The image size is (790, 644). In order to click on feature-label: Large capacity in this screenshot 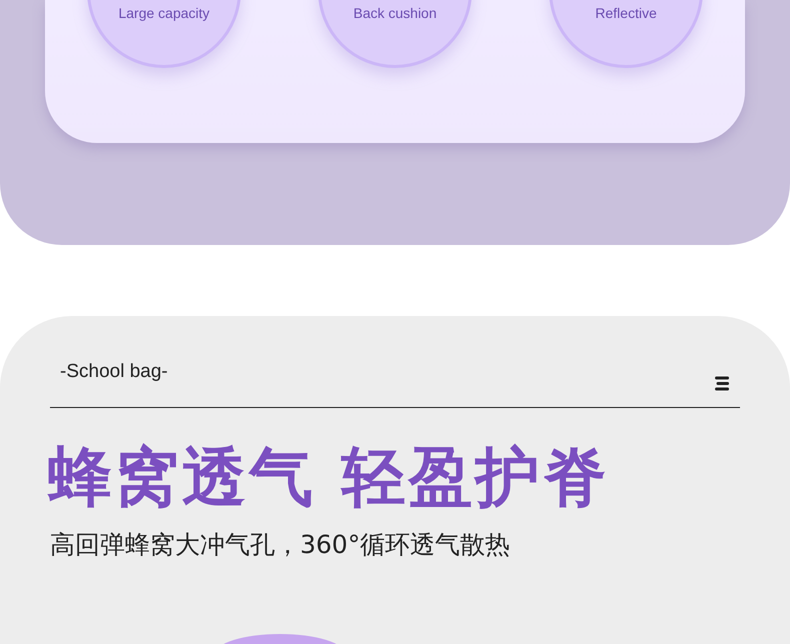, I will do `click(164, 13)`.